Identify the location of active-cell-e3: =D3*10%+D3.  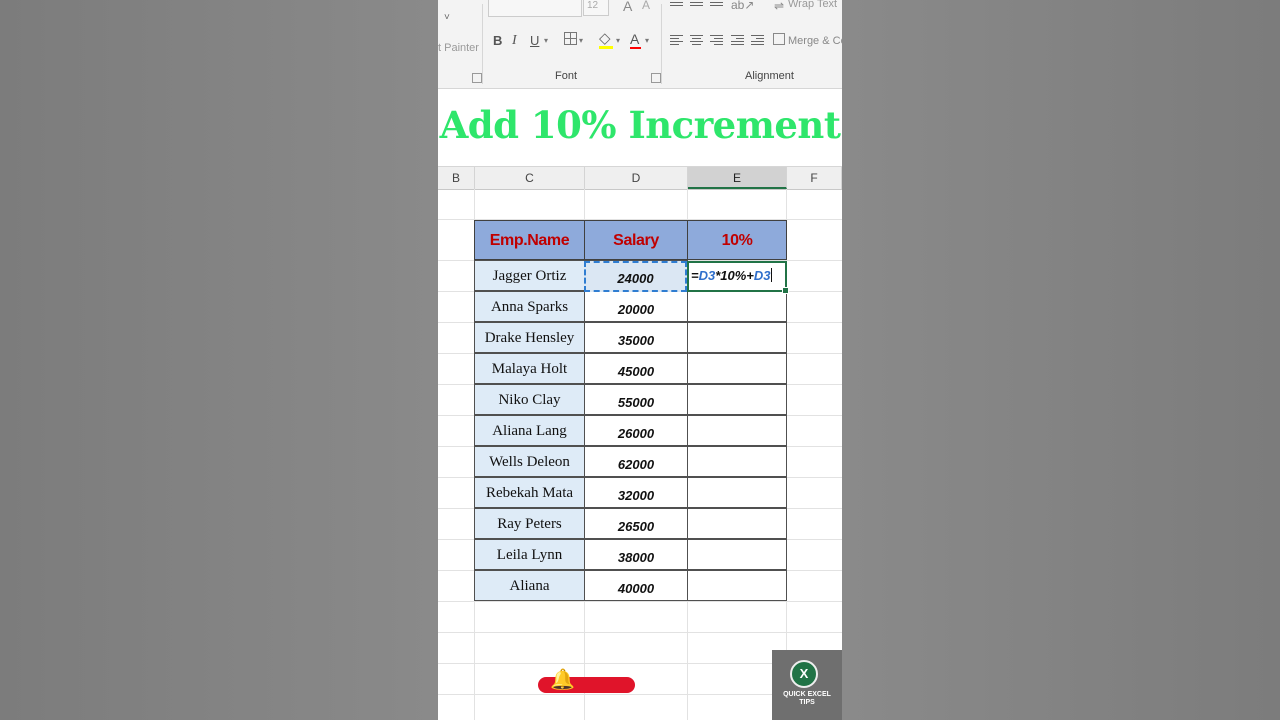
(738, 277).